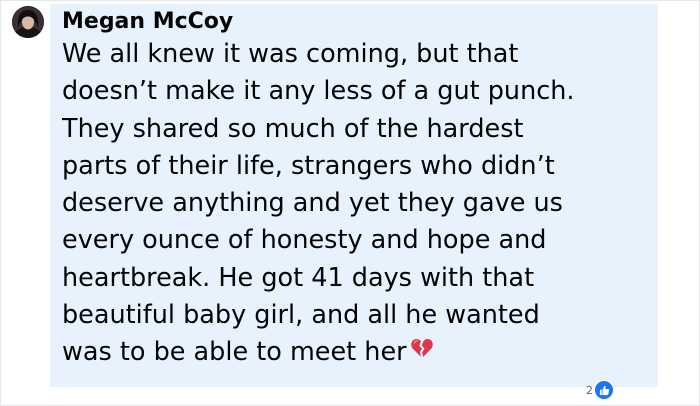  What do you see at coordinates (293, 128) in the screenshot?
I see `comment-line: They shared so much of the hardest` at bounding box center [293, 128].